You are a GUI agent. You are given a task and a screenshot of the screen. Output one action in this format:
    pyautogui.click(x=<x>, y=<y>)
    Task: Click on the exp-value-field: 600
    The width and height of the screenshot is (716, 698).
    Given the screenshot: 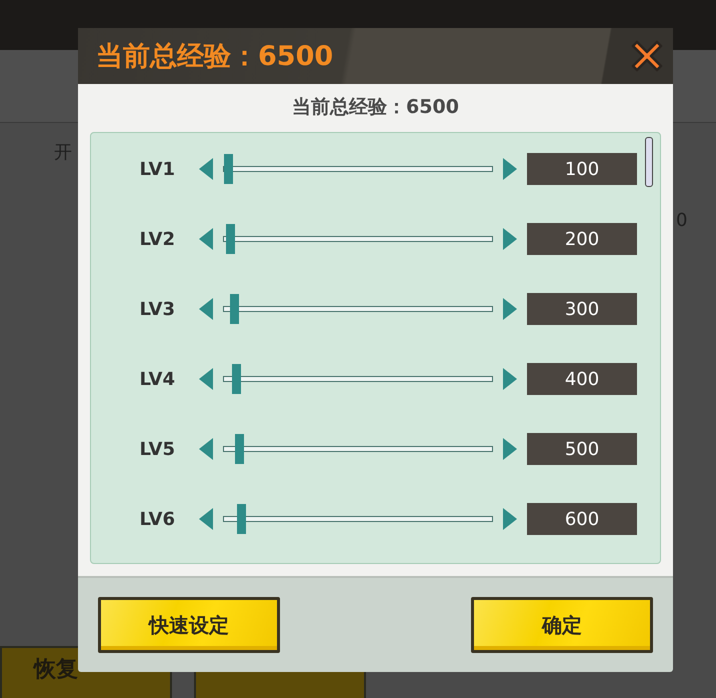 What is the action you would take?
    pyautogui.click(x=582, y=519)
    